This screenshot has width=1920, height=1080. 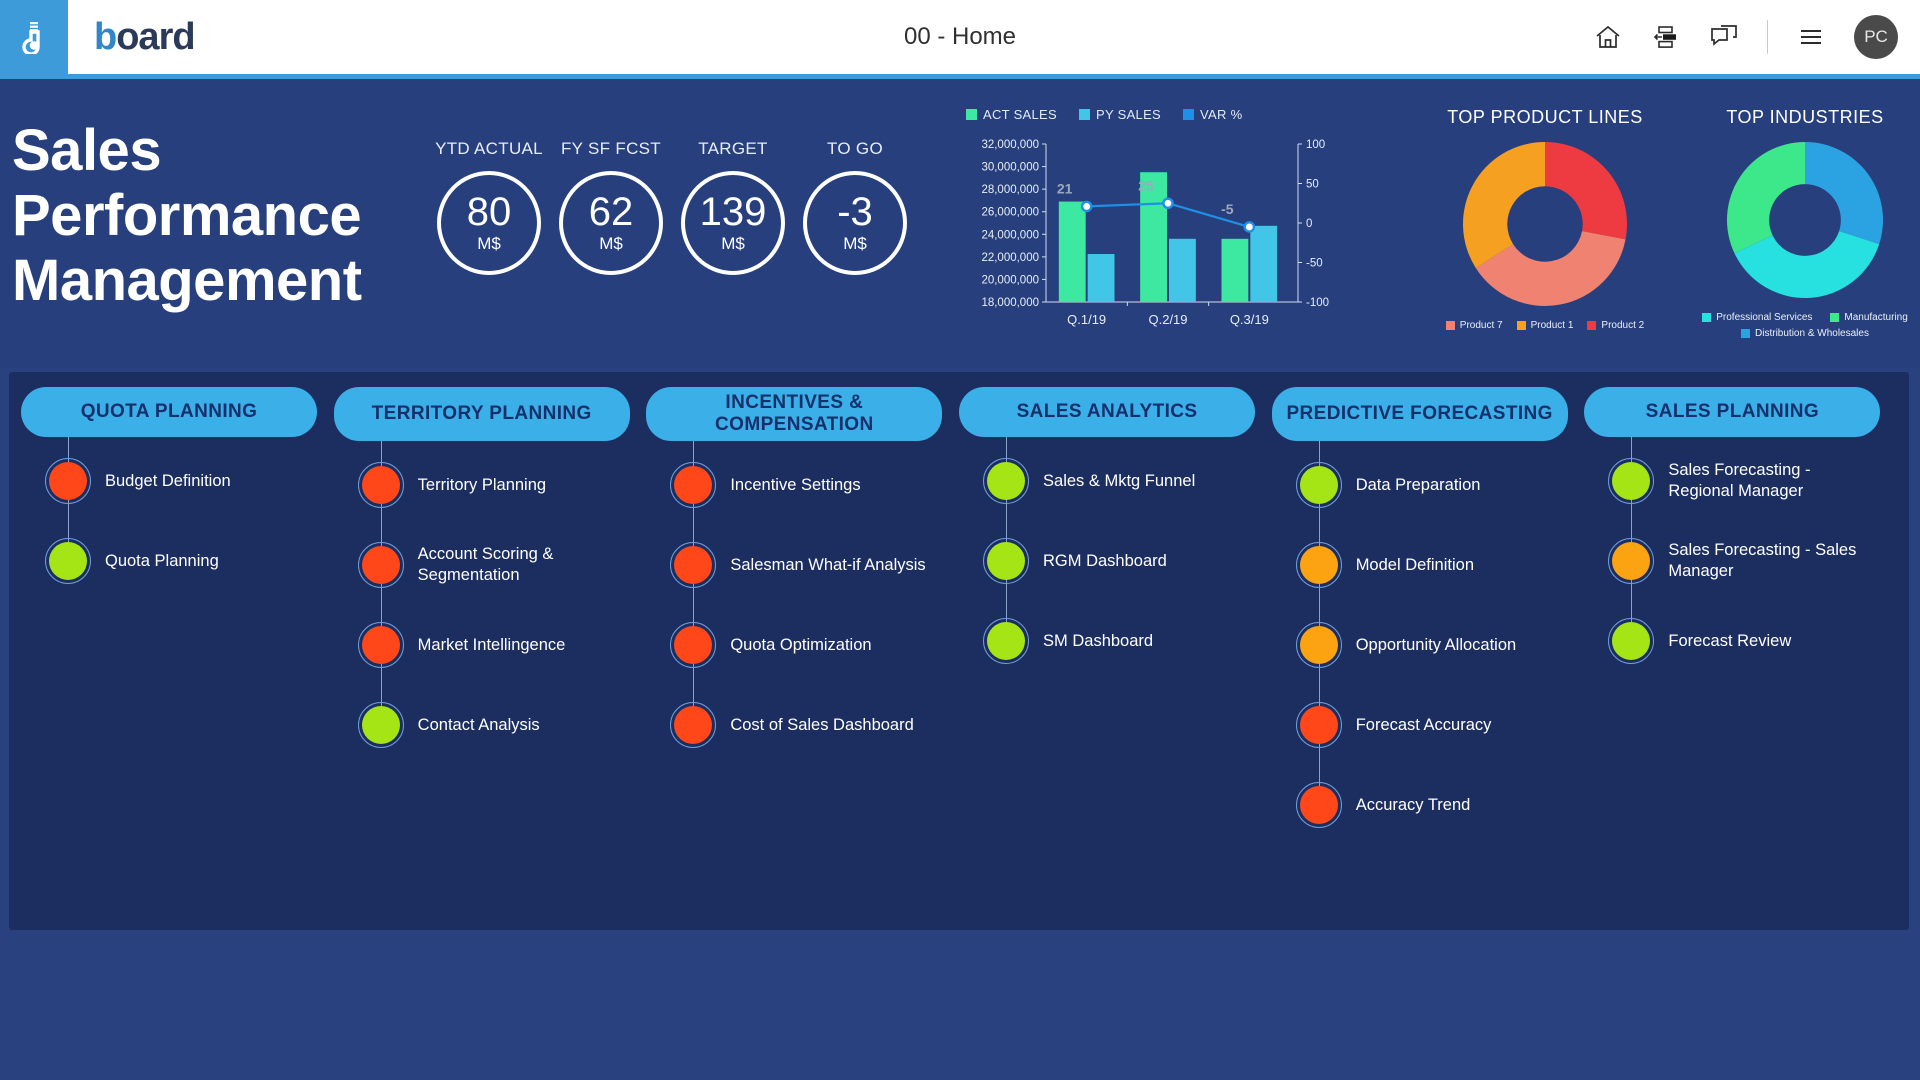 What do you see at coordinates (1010, 168) in the screenshot?
I see `chart-y-tick-label: 30,000,000` at bounding box center [1010, 168].